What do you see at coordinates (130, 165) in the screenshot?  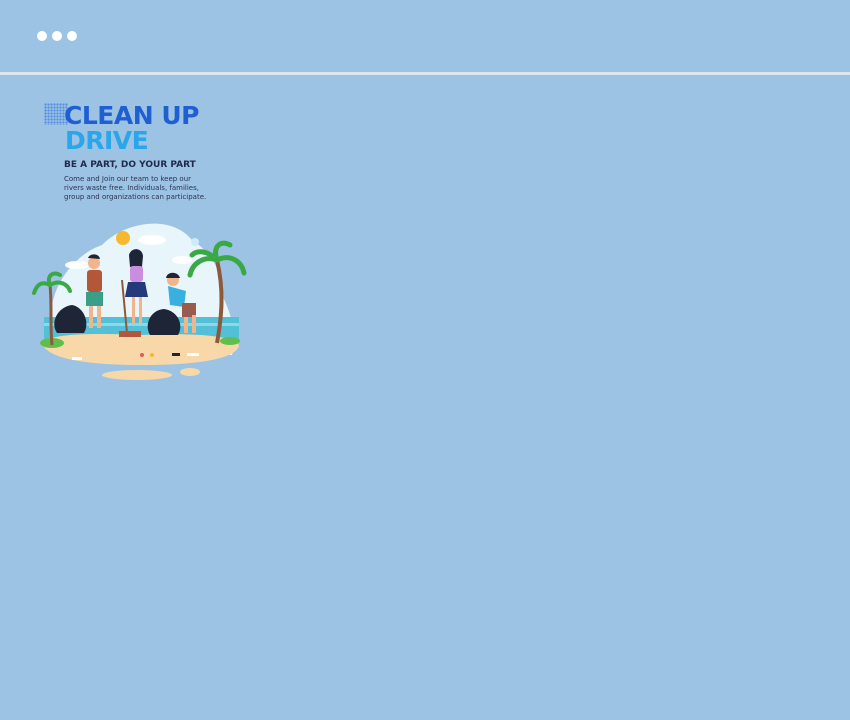 I see `flyer-tagline: BE A PART, DO YOUR PART` at bounding box center [130, 165].